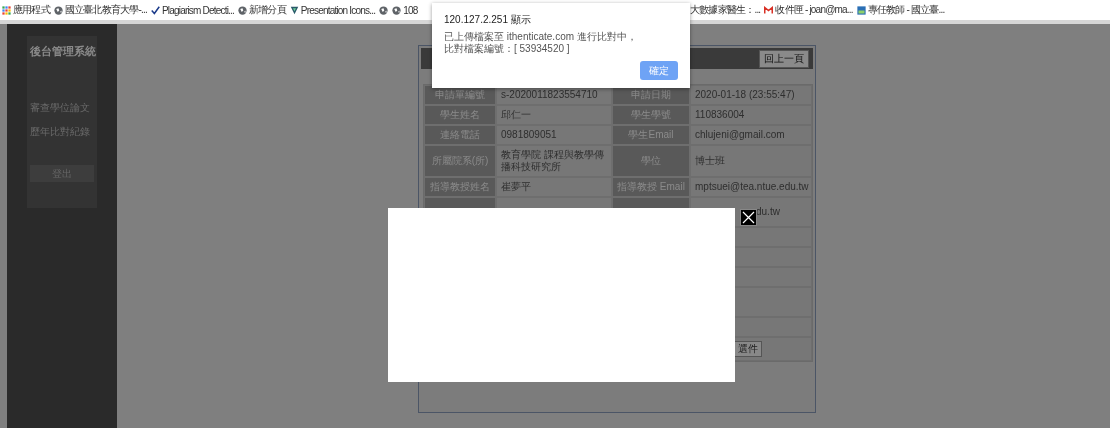 This screenshot has height=428, width=1110. Describe the element at coordinates (751, 135) in the screenshot. I see `table-cell: chlujeni@gmail.com` at that location.